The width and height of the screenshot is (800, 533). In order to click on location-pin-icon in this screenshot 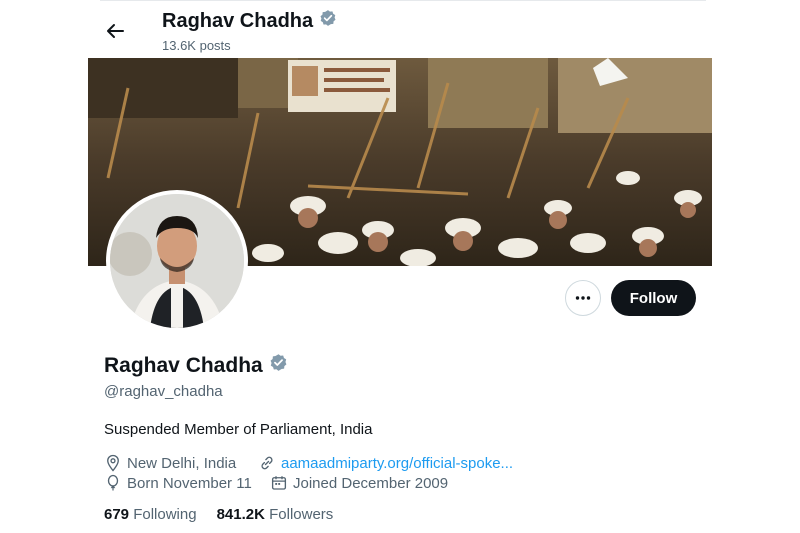, I will do `click(113, 463)`.